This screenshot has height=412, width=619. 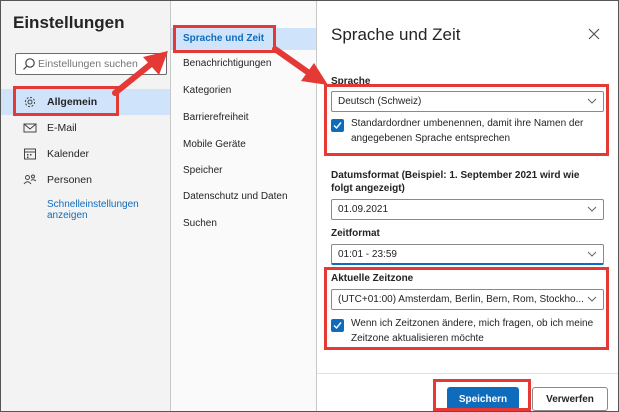 I want to click on annotation-arrows, so click(x=220, y=71).